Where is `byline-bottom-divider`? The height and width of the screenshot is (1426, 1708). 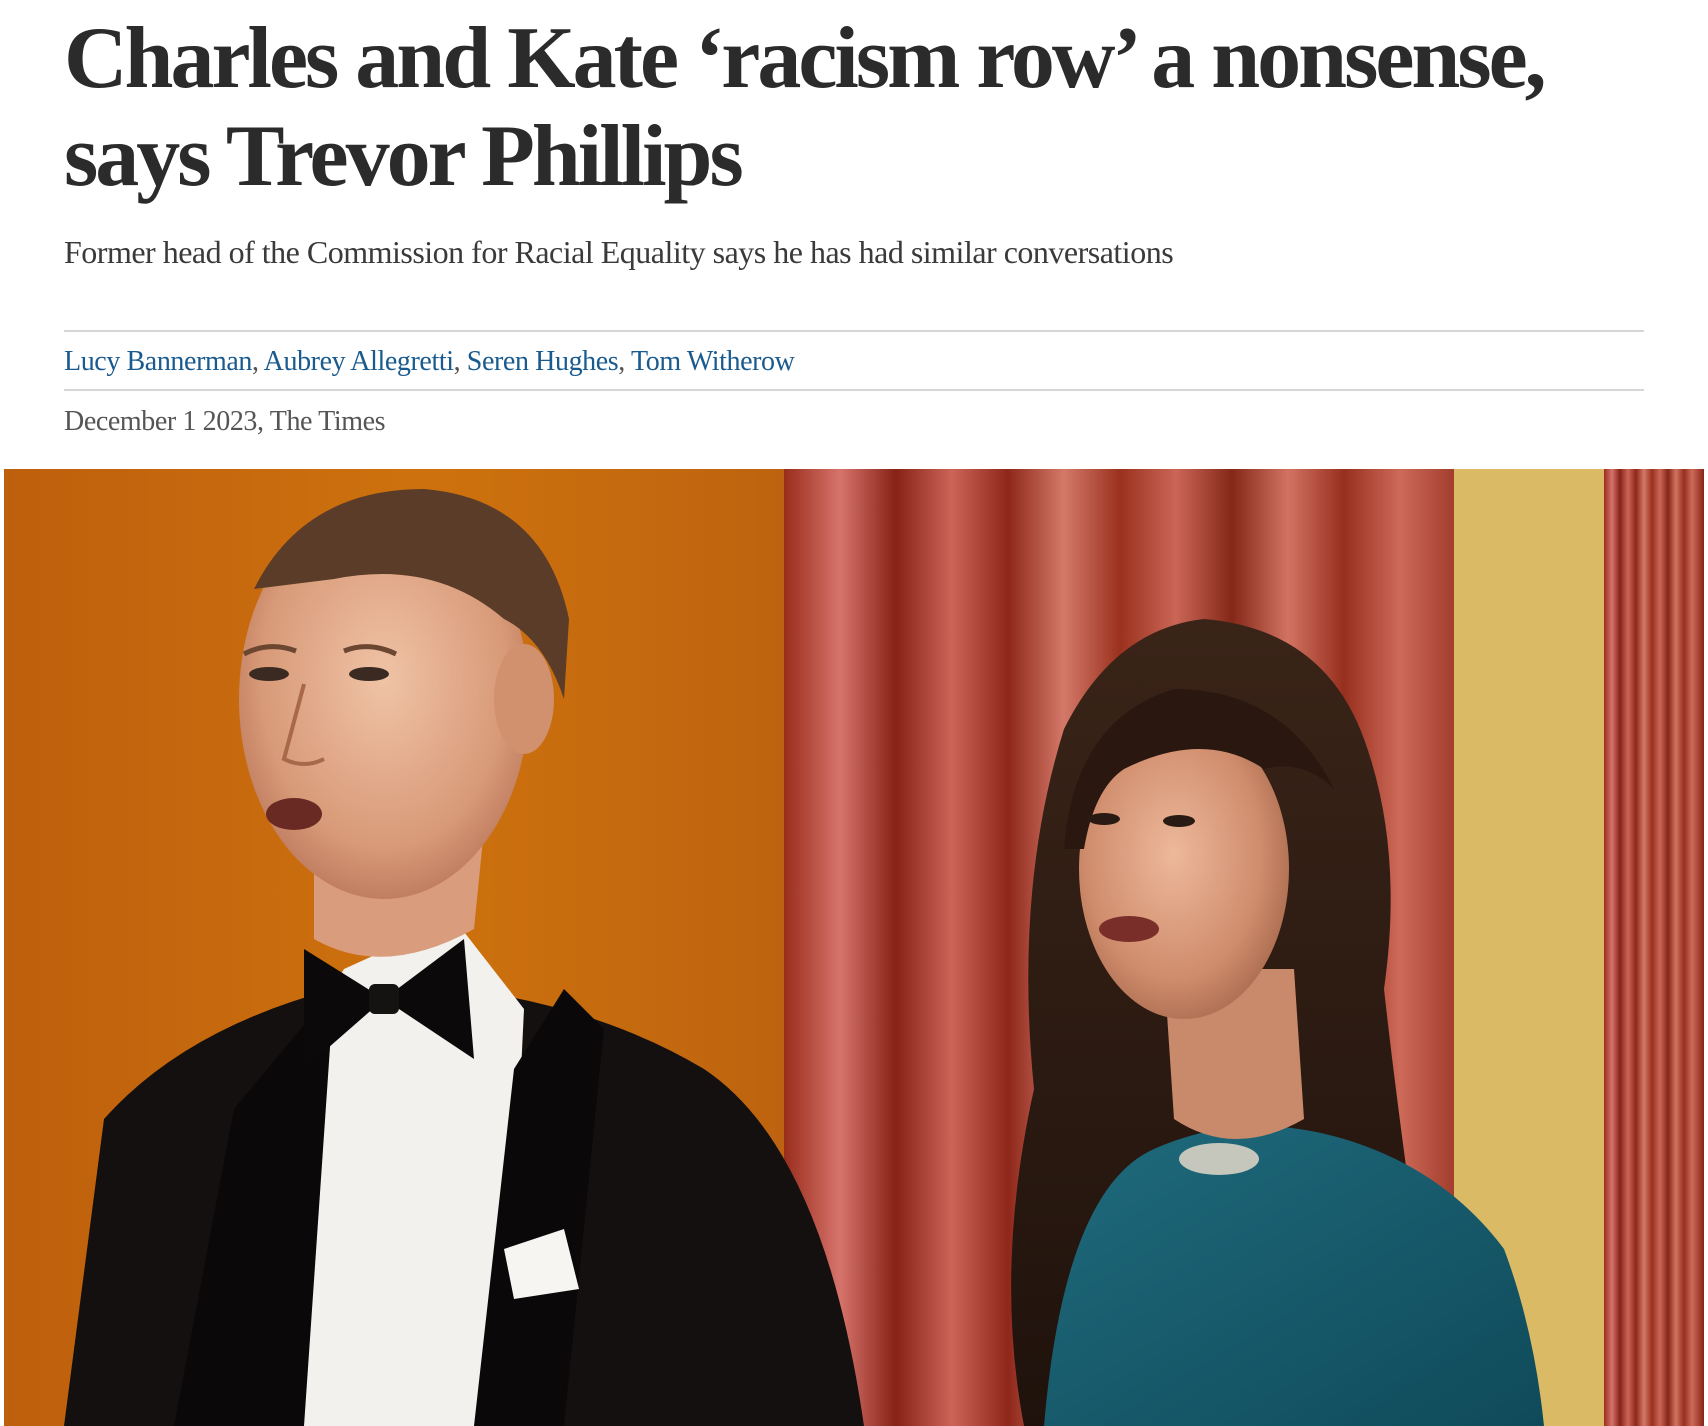 byline-bottom-divider is located at coordinates (854, 390).